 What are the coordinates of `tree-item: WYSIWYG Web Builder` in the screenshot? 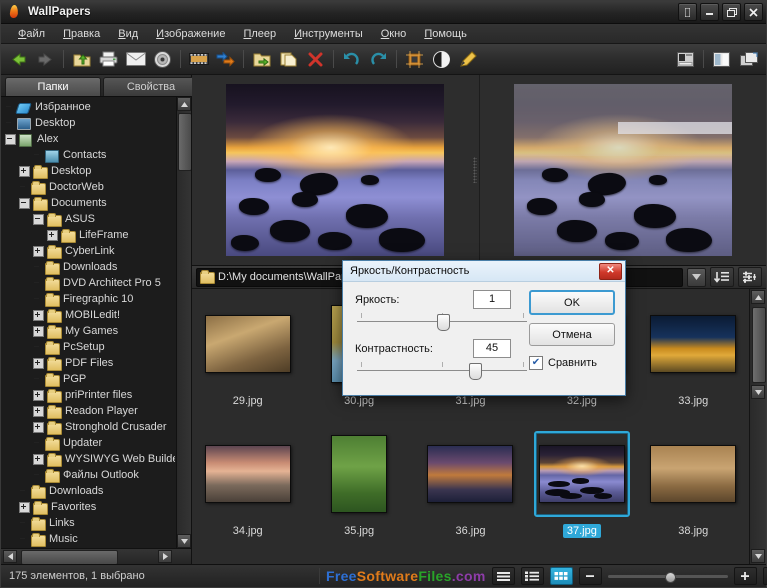 It's located at (89, 459).